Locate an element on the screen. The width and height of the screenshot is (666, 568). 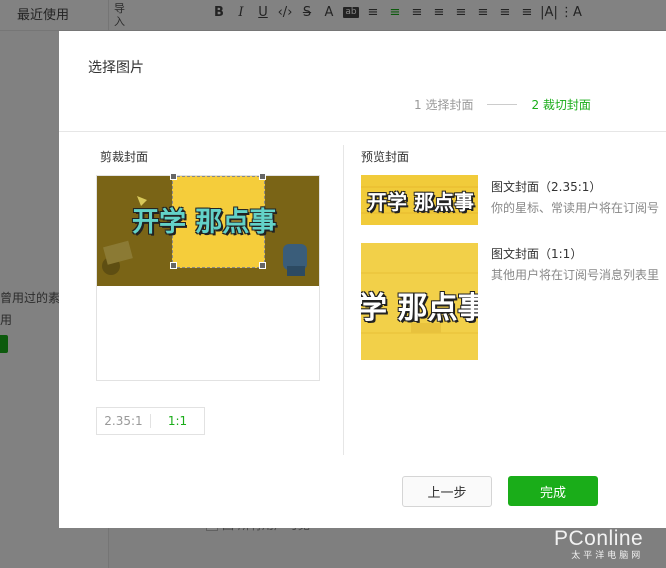
cover-title-text: 开学 那点事 is located at coordinates (204, 222).